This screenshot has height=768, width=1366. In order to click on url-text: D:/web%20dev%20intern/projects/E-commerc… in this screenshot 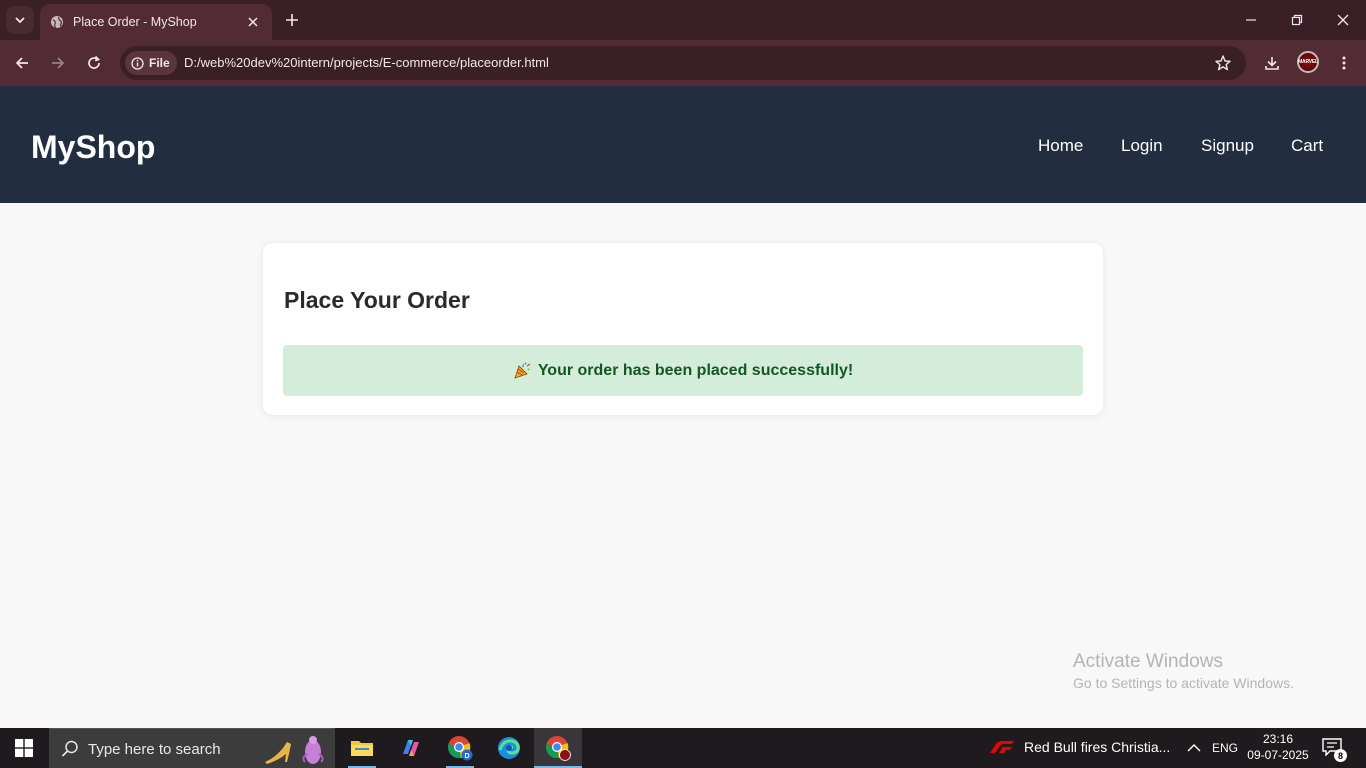, I will do `click(366, 62)`.